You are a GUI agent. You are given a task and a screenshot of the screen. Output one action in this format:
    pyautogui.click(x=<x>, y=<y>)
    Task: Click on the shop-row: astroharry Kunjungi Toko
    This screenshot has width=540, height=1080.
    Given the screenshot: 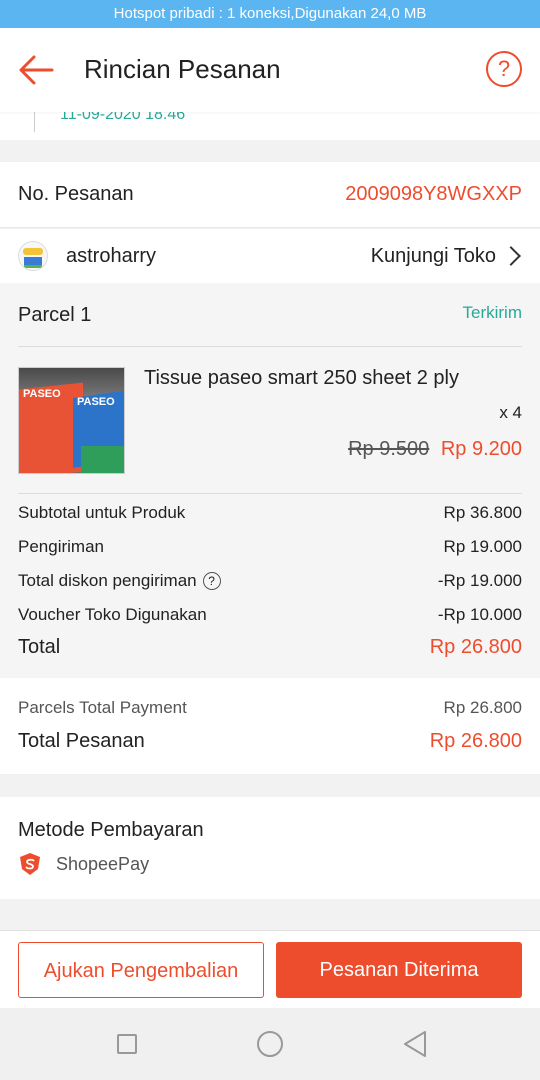 What is the action you would take?
    pyautogui.click(x=270, y=256)
    